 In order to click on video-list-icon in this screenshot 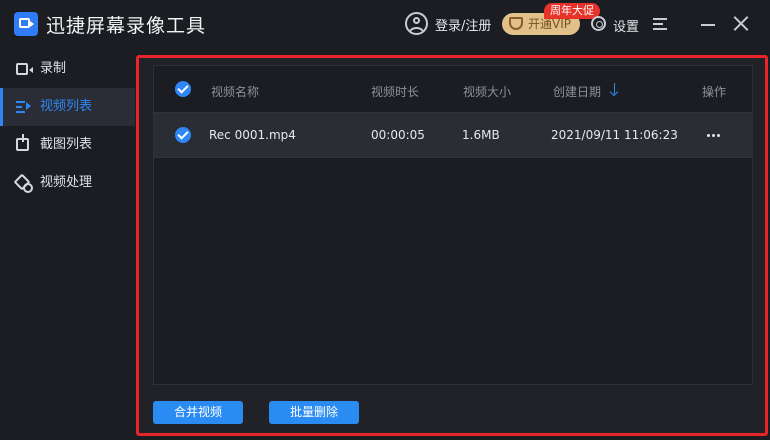, I will do `click(23, 107)`.